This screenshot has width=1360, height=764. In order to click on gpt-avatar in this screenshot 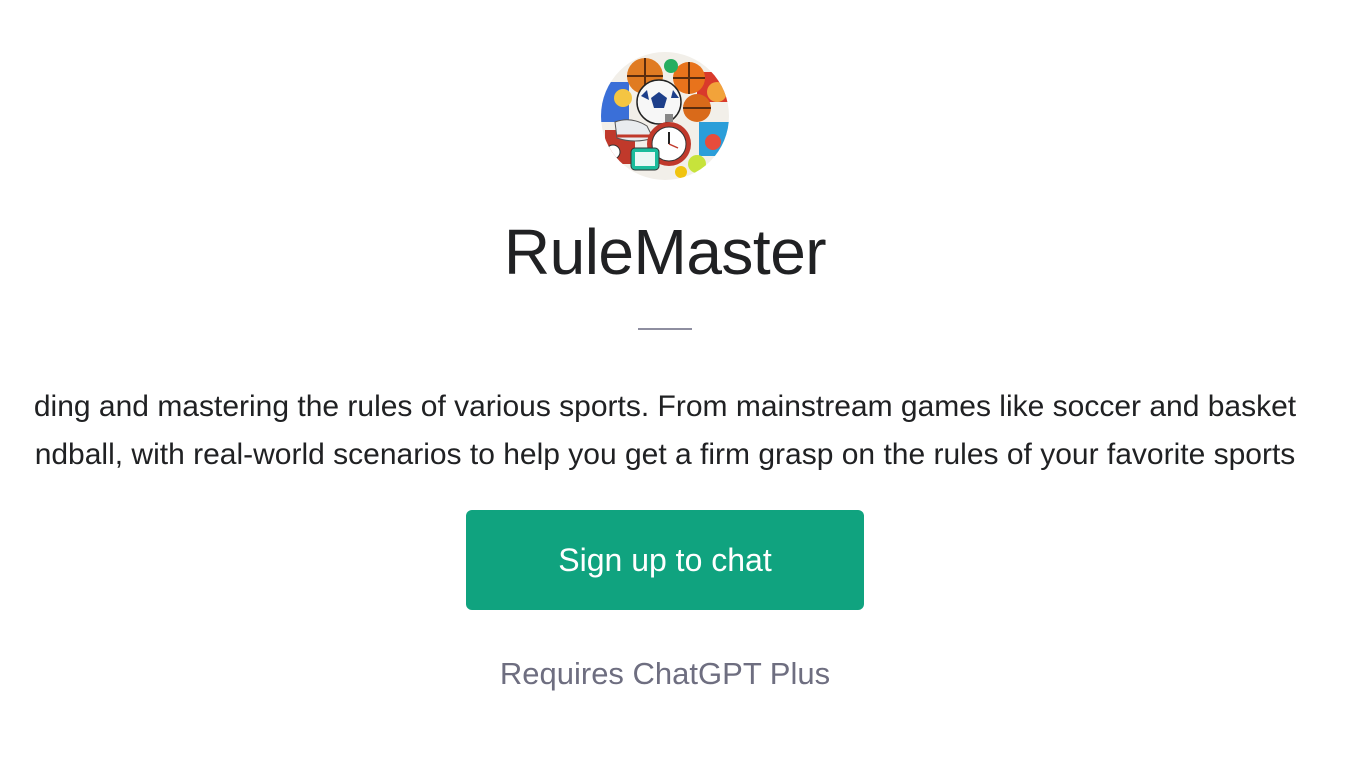, I will do `click(665, 116)`.